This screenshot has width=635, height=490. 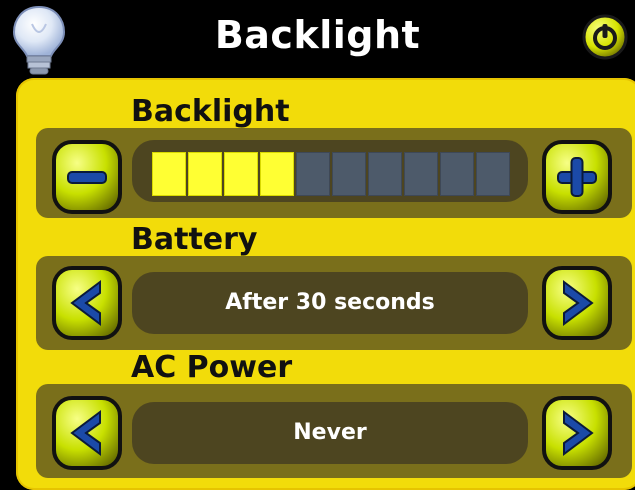 I want to click on increase-button, so click(x=577, y=177).